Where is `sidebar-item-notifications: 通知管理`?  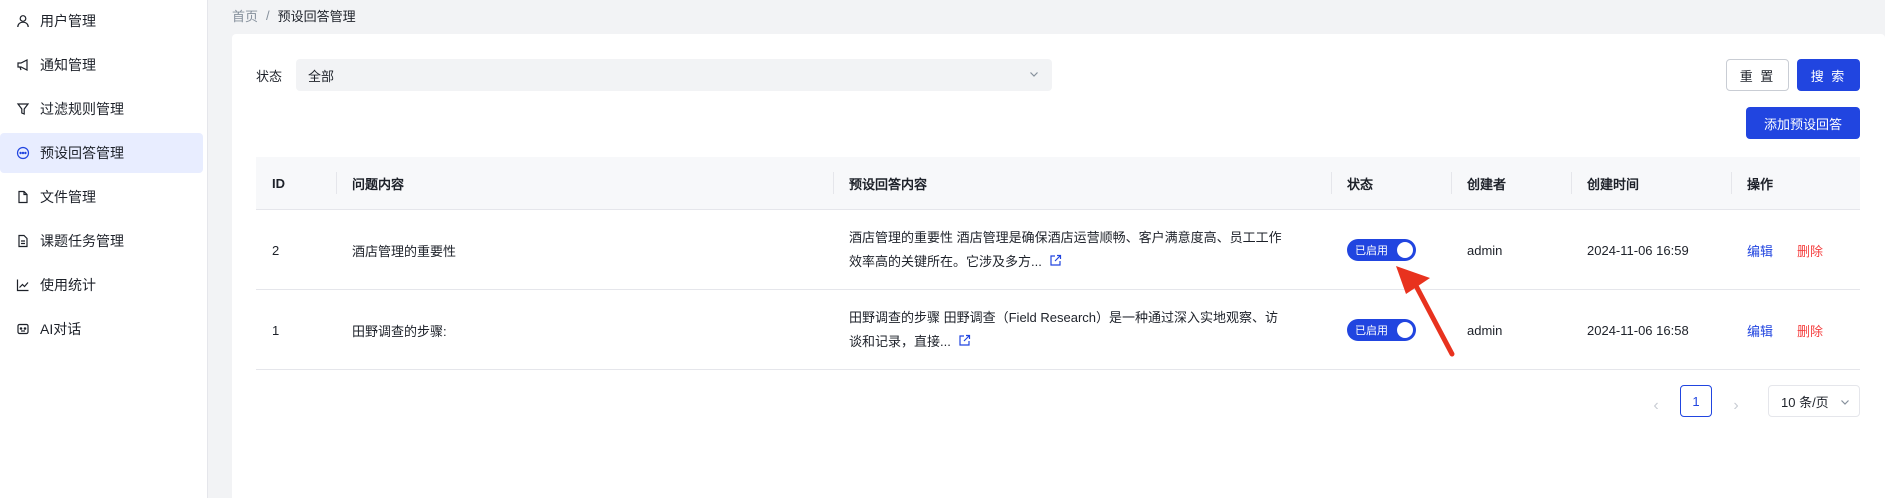 sidebar-item-notifications: 通知管理 is located at coordinates (101, 65).